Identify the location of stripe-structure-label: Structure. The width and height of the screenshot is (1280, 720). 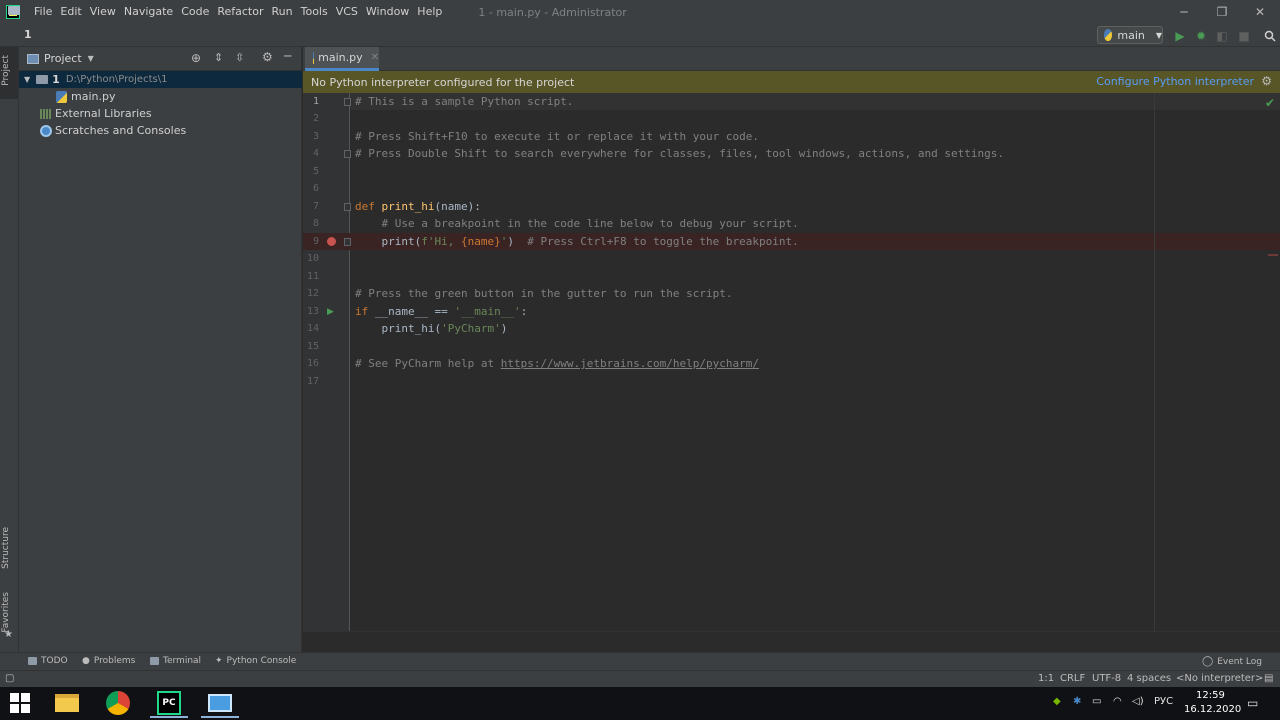
(6, 548).